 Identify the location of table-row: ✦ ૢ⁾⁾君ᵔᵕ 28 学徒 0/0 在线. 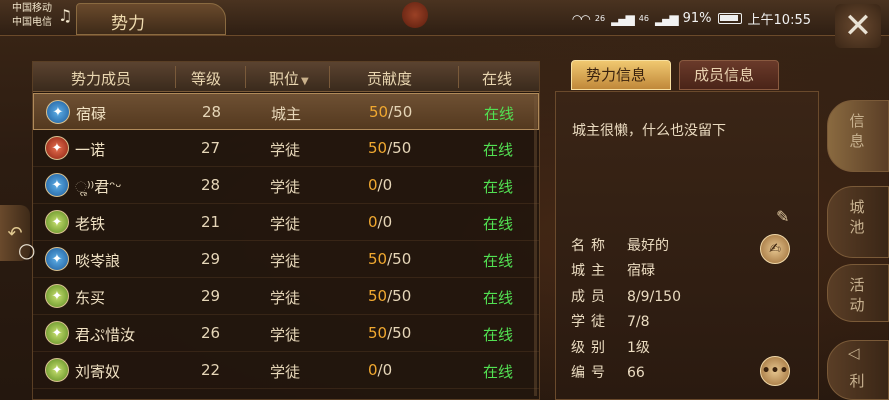
(286, 185).